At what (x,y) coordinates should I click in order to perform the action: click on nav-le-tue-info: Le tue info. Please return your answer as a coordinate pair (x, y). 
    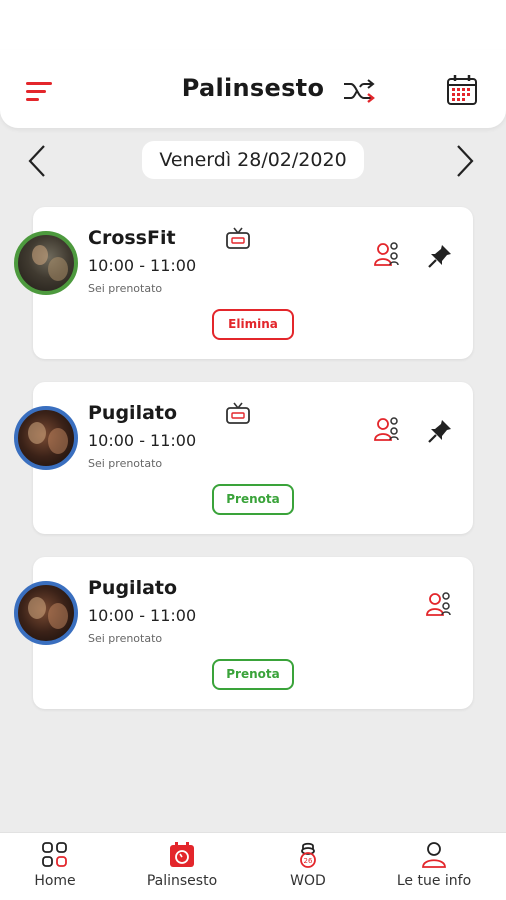
    Looking at the image, I should click on (434, 865).